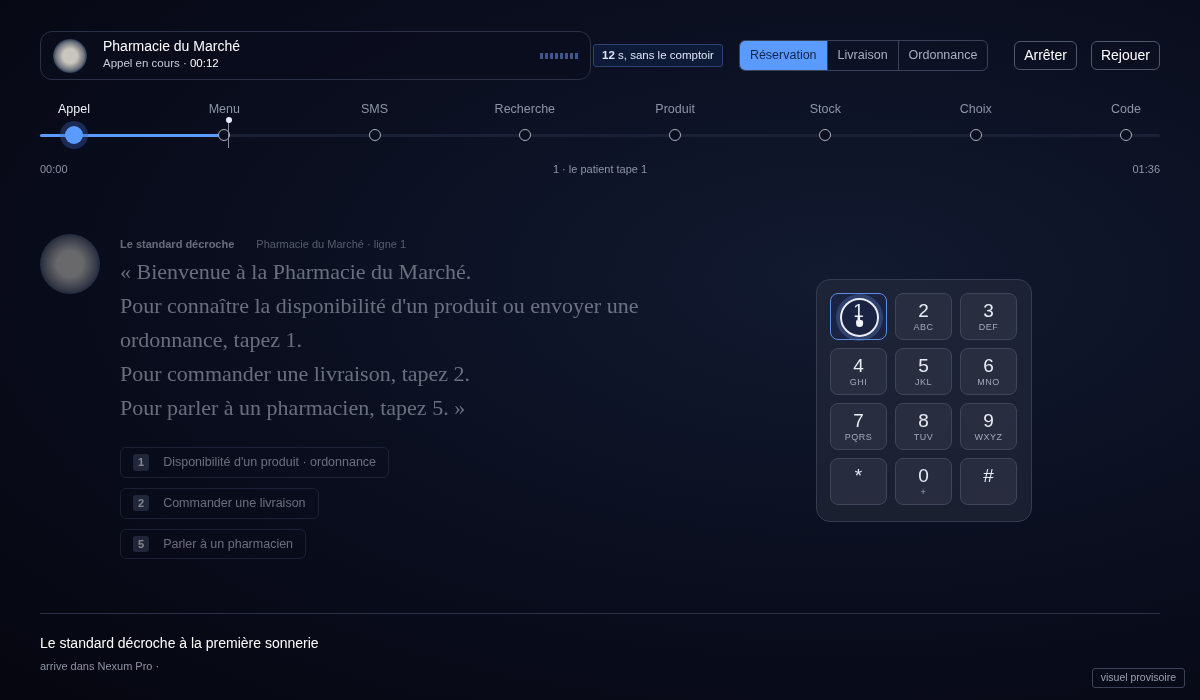  Describe the element at coordinates (224, 109) in the screenshot. I see `step-label: Menu` at that location.